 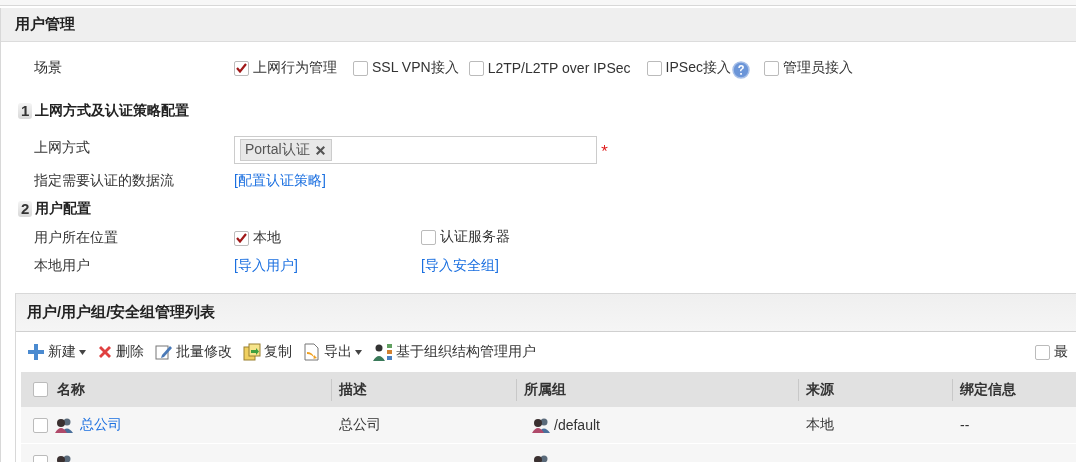 What do you see at coordinates (193, 352) in the screenshot?
I see `toolbar-button: 批量修改` at bounding box center [193, 352].